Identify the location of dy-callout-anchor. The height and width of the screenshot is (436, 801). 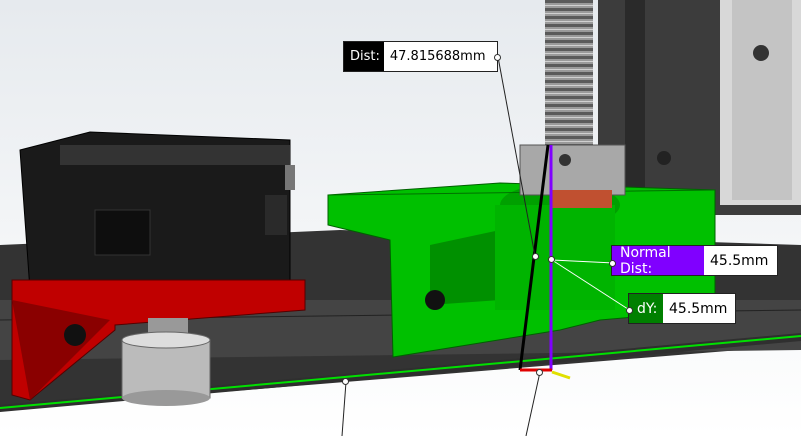
(629, 310).